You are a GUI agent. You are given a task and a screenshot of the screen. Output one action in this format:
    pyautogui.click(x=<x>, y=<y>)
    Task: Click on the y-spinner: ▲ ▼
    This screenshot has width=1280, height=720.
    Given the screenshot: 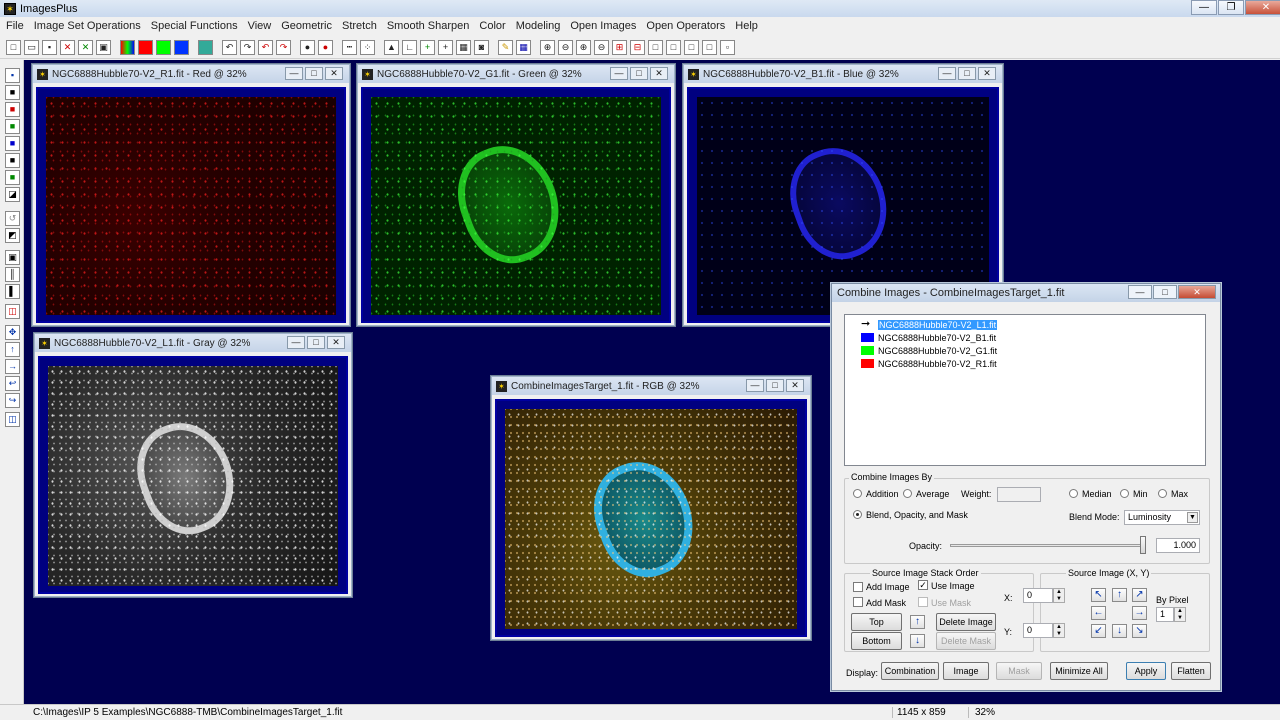 What is the action you would take?
    pyautogui.click(x=1059, y=630)
    